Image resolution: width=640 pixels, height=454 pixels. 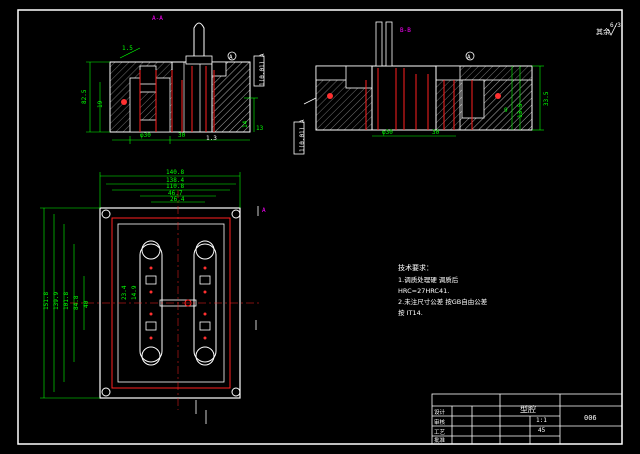 I want to click on left-dim-right-a: 14, so click(x=245, y=124).